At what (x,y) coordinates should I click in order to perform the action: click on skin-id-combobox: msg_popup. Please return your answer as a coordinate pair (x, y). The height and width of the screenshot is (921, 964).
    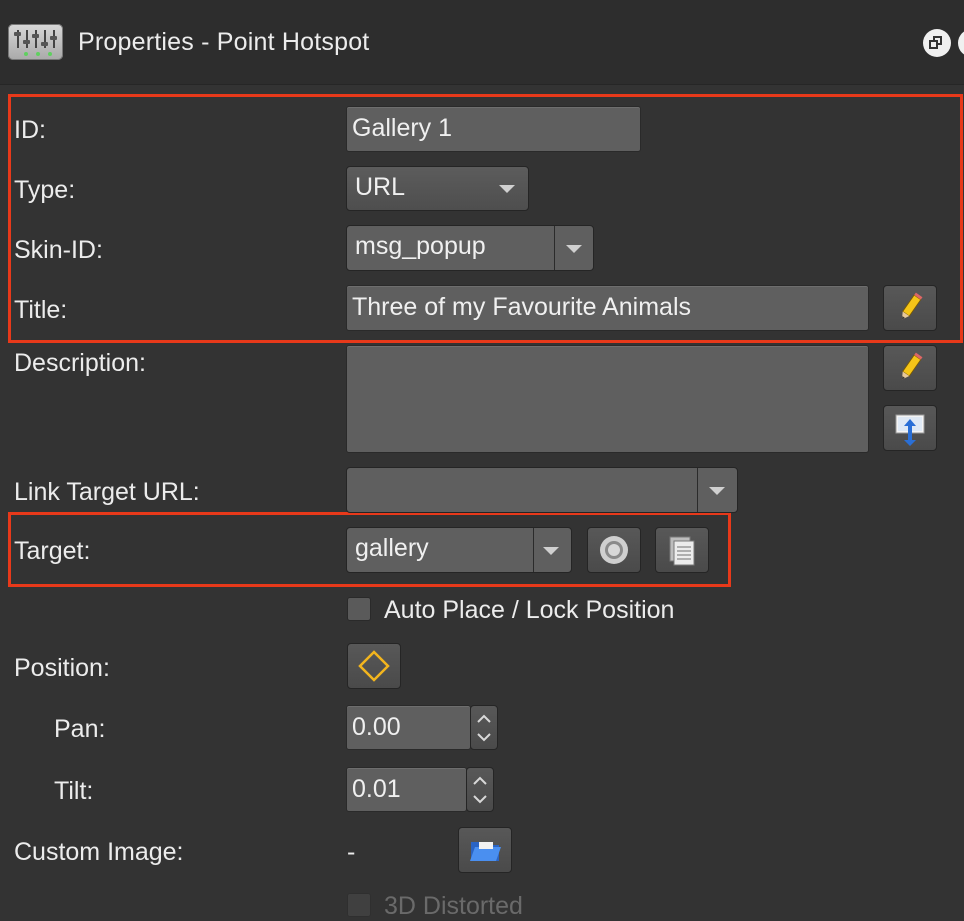
    Looking at the image, I should click on (470, 248).